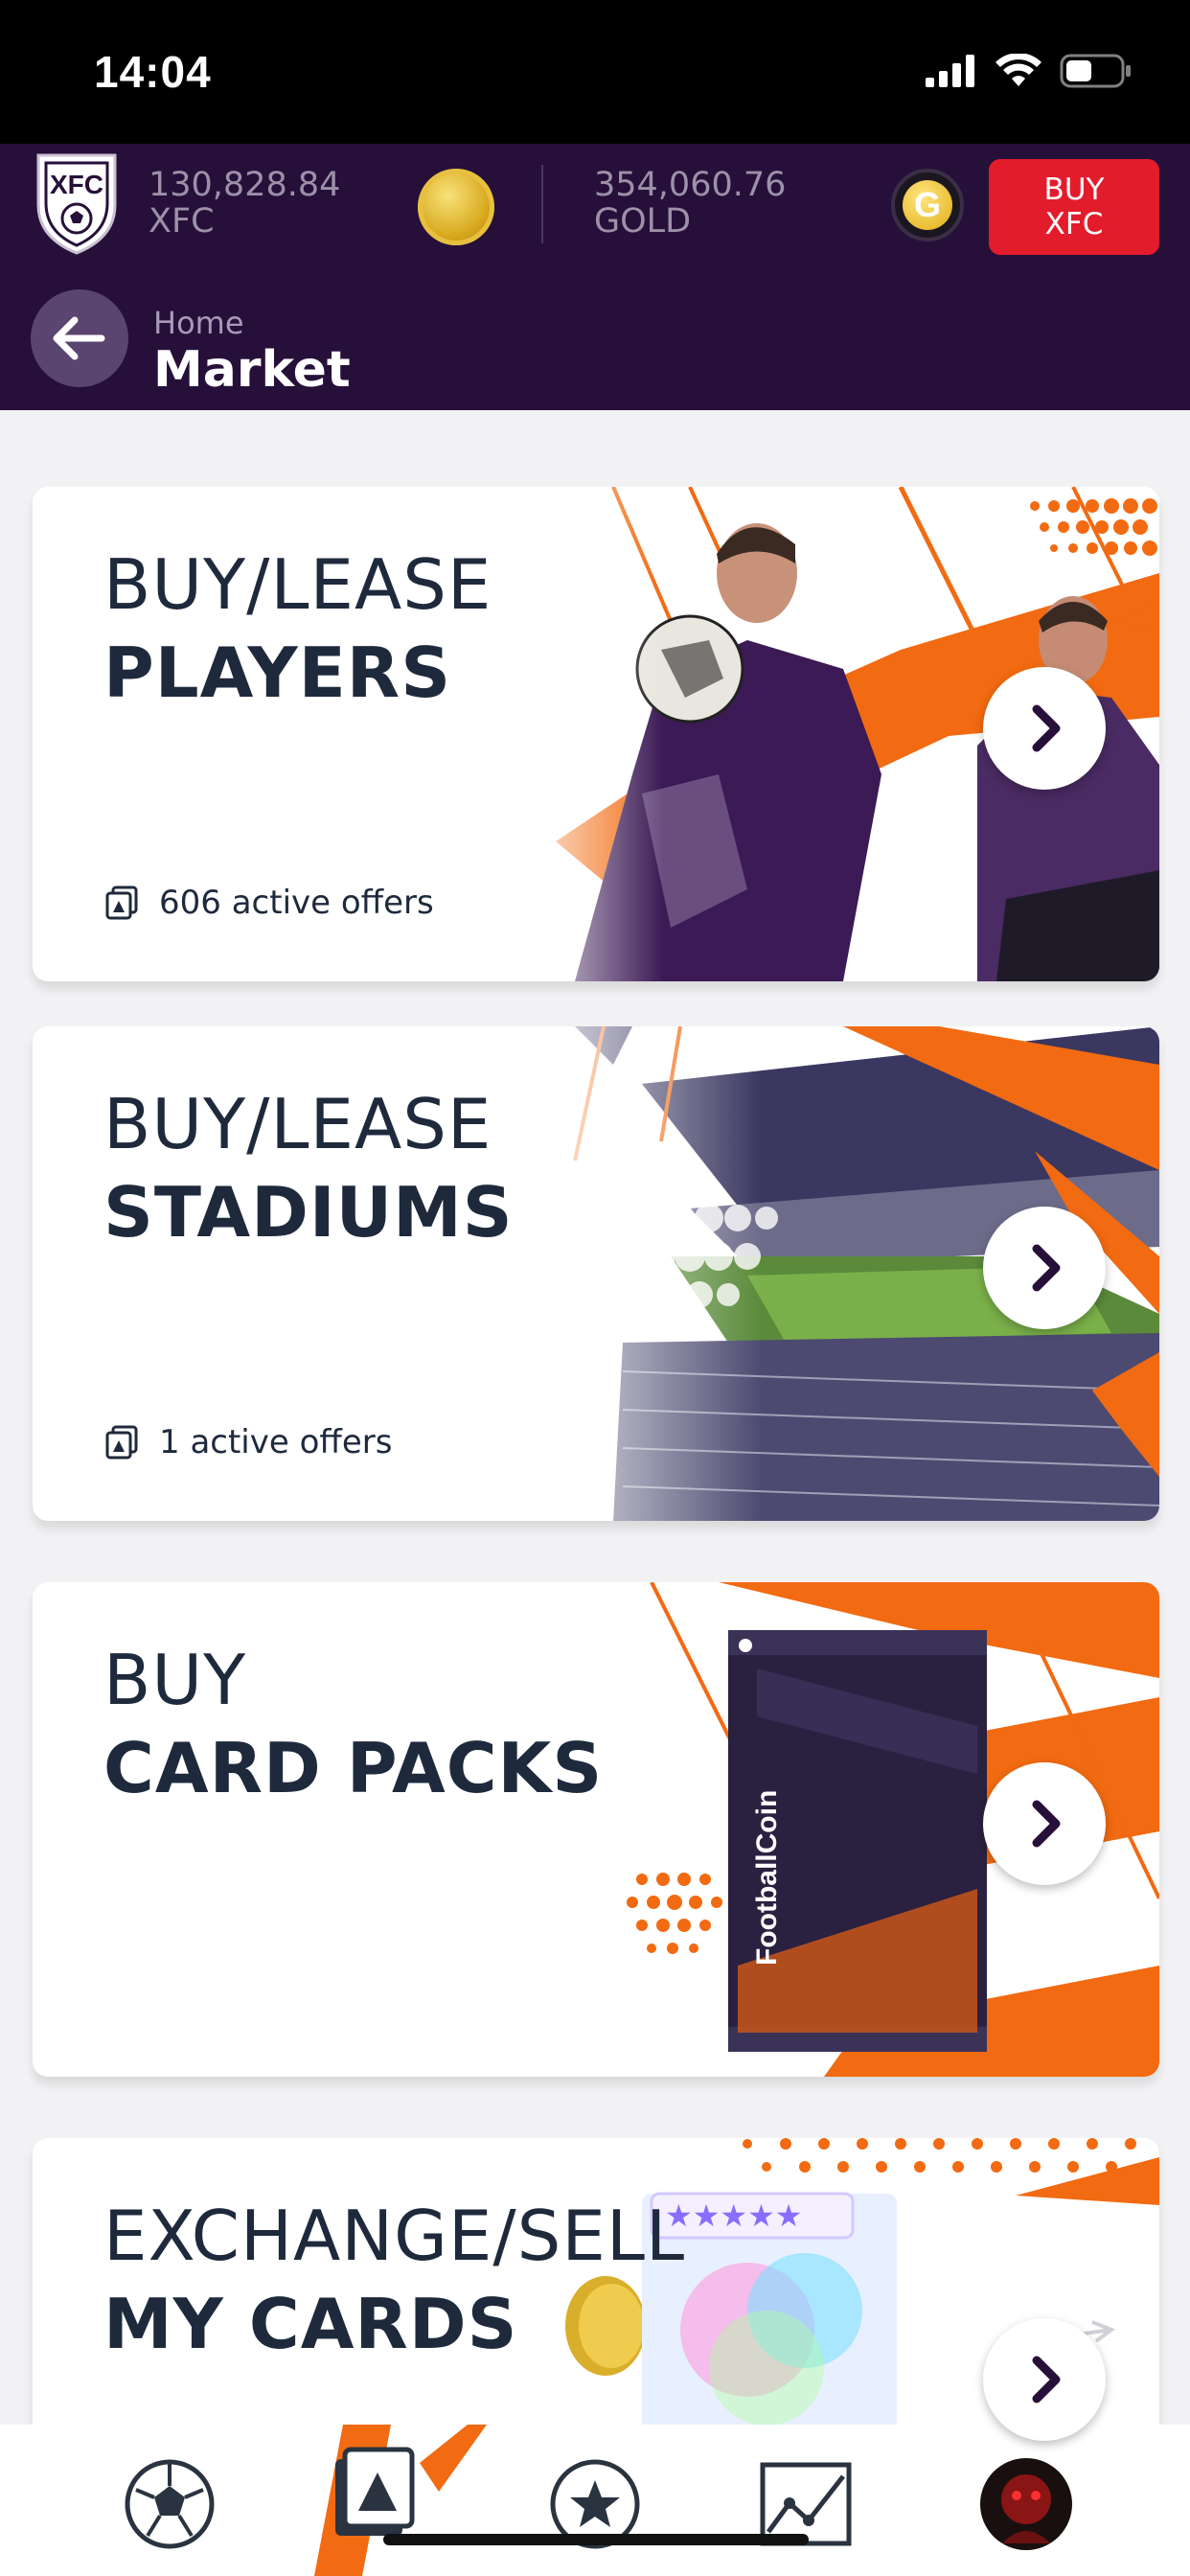 Image resolution: width=1190 pixels, height=2576 pixels. What do you see at coordinates (297, 584) in the screenshot?
I see `players-card-line1: BUY/LEASE` at bounding box center [297, 584].